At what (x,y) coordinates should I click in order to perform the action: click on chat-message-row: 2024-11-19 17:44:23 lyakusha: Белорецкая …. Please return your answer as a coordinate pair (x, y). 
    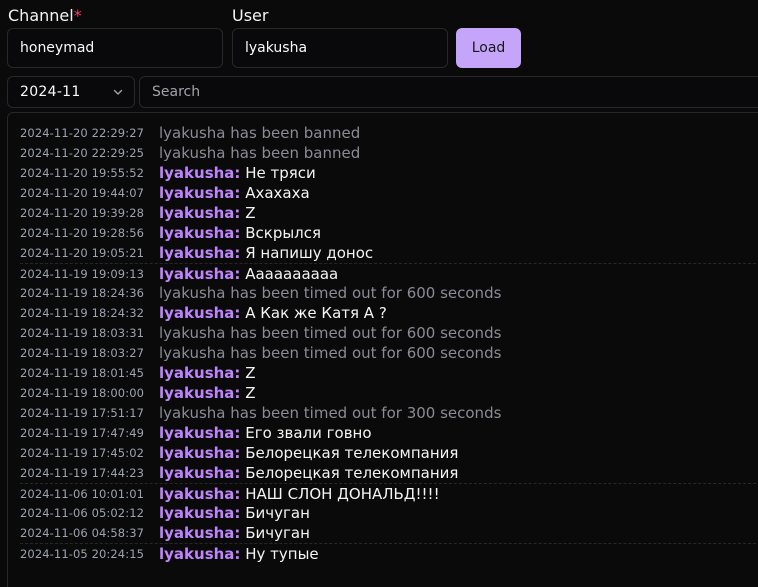
    Looking at the image, I should click on (389, 473).